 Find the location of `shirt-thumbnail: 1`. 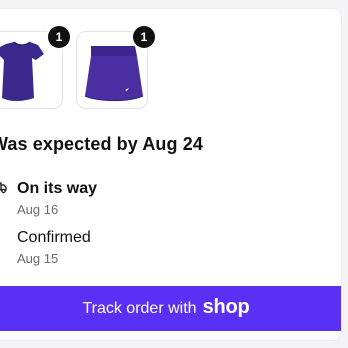

shirt-thumbnail: 1 is located at coordinates (36, 66).